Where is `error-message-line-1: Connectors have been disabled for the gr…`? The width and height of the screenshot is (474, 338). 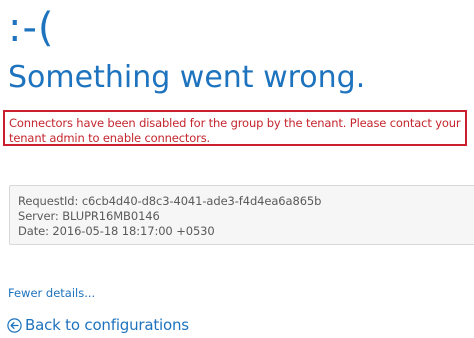 error-message-line-1: Connectors have been disabled for the gr… is located at coordinates (235, 123).